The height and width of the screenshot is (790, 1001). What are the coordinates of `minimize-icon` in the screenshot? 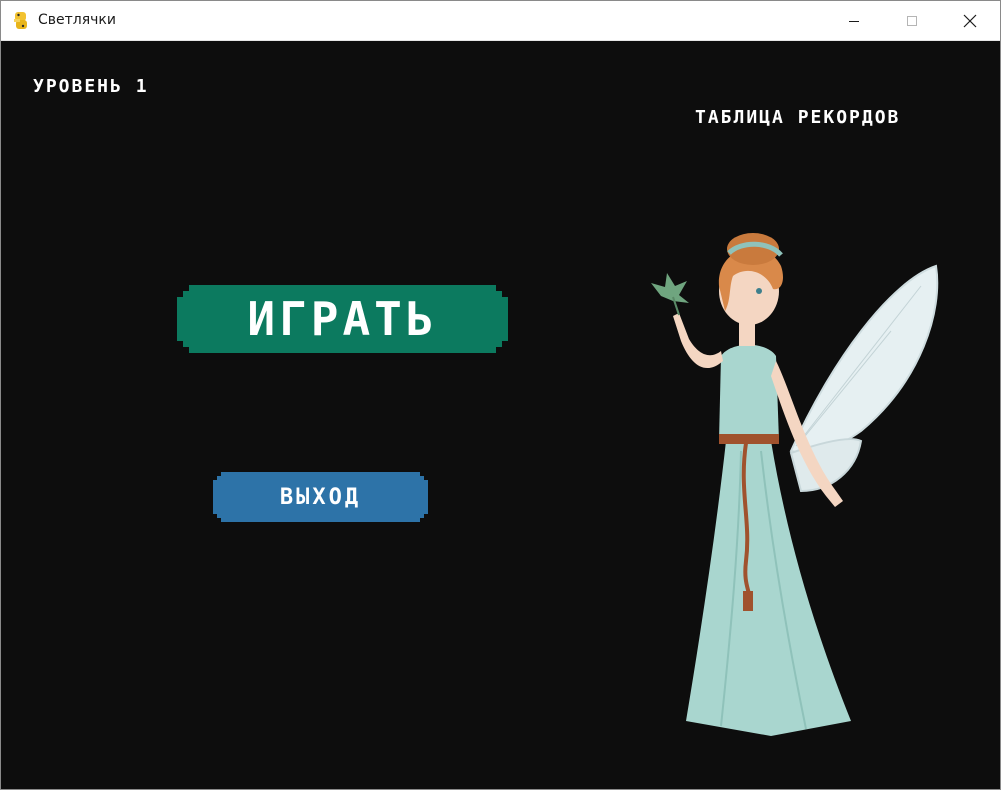 It's located at (854, 21).